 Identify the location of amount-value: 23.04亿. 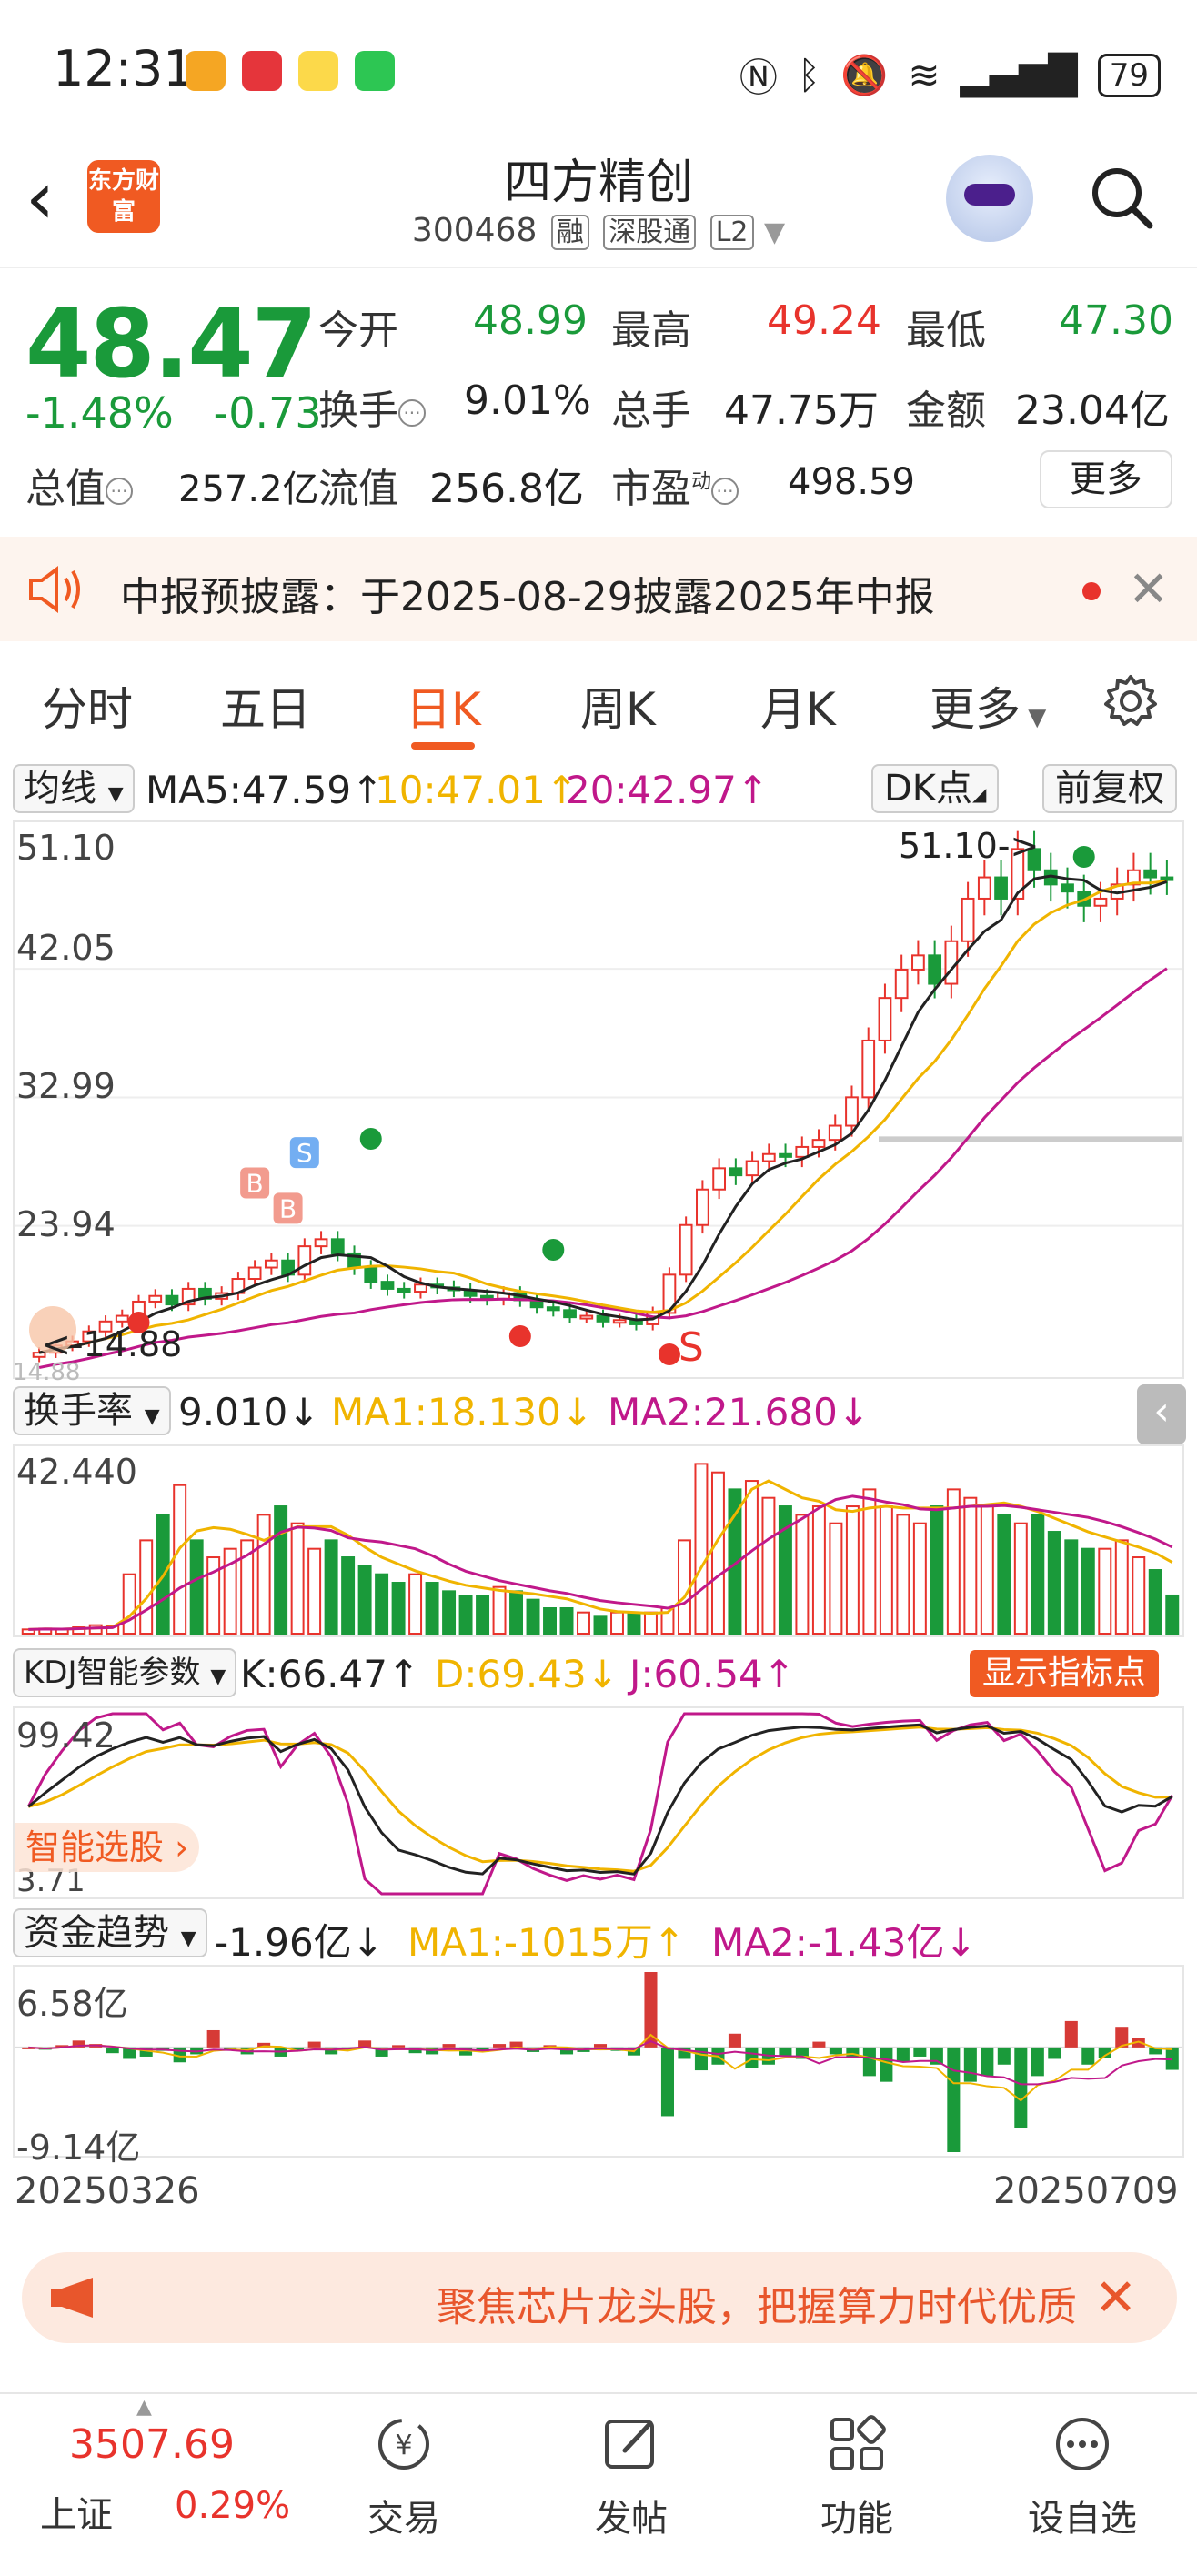
(1092, 410).